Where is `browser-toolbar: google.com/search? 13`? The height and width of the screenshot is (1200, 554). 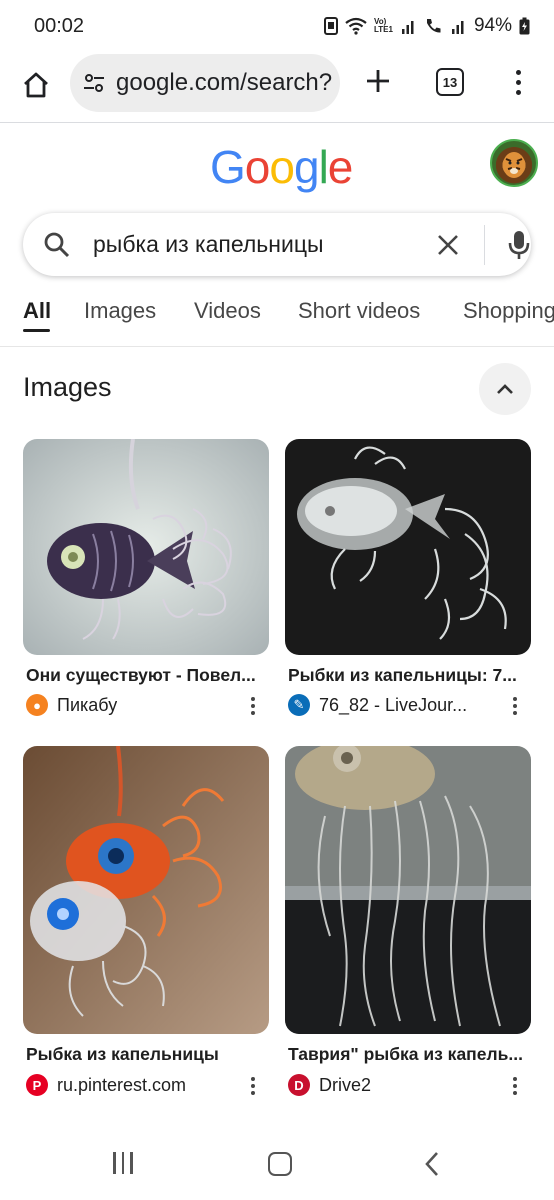 browser-toolbar: google.com/search? 13 is located at coordinates (277, 87).